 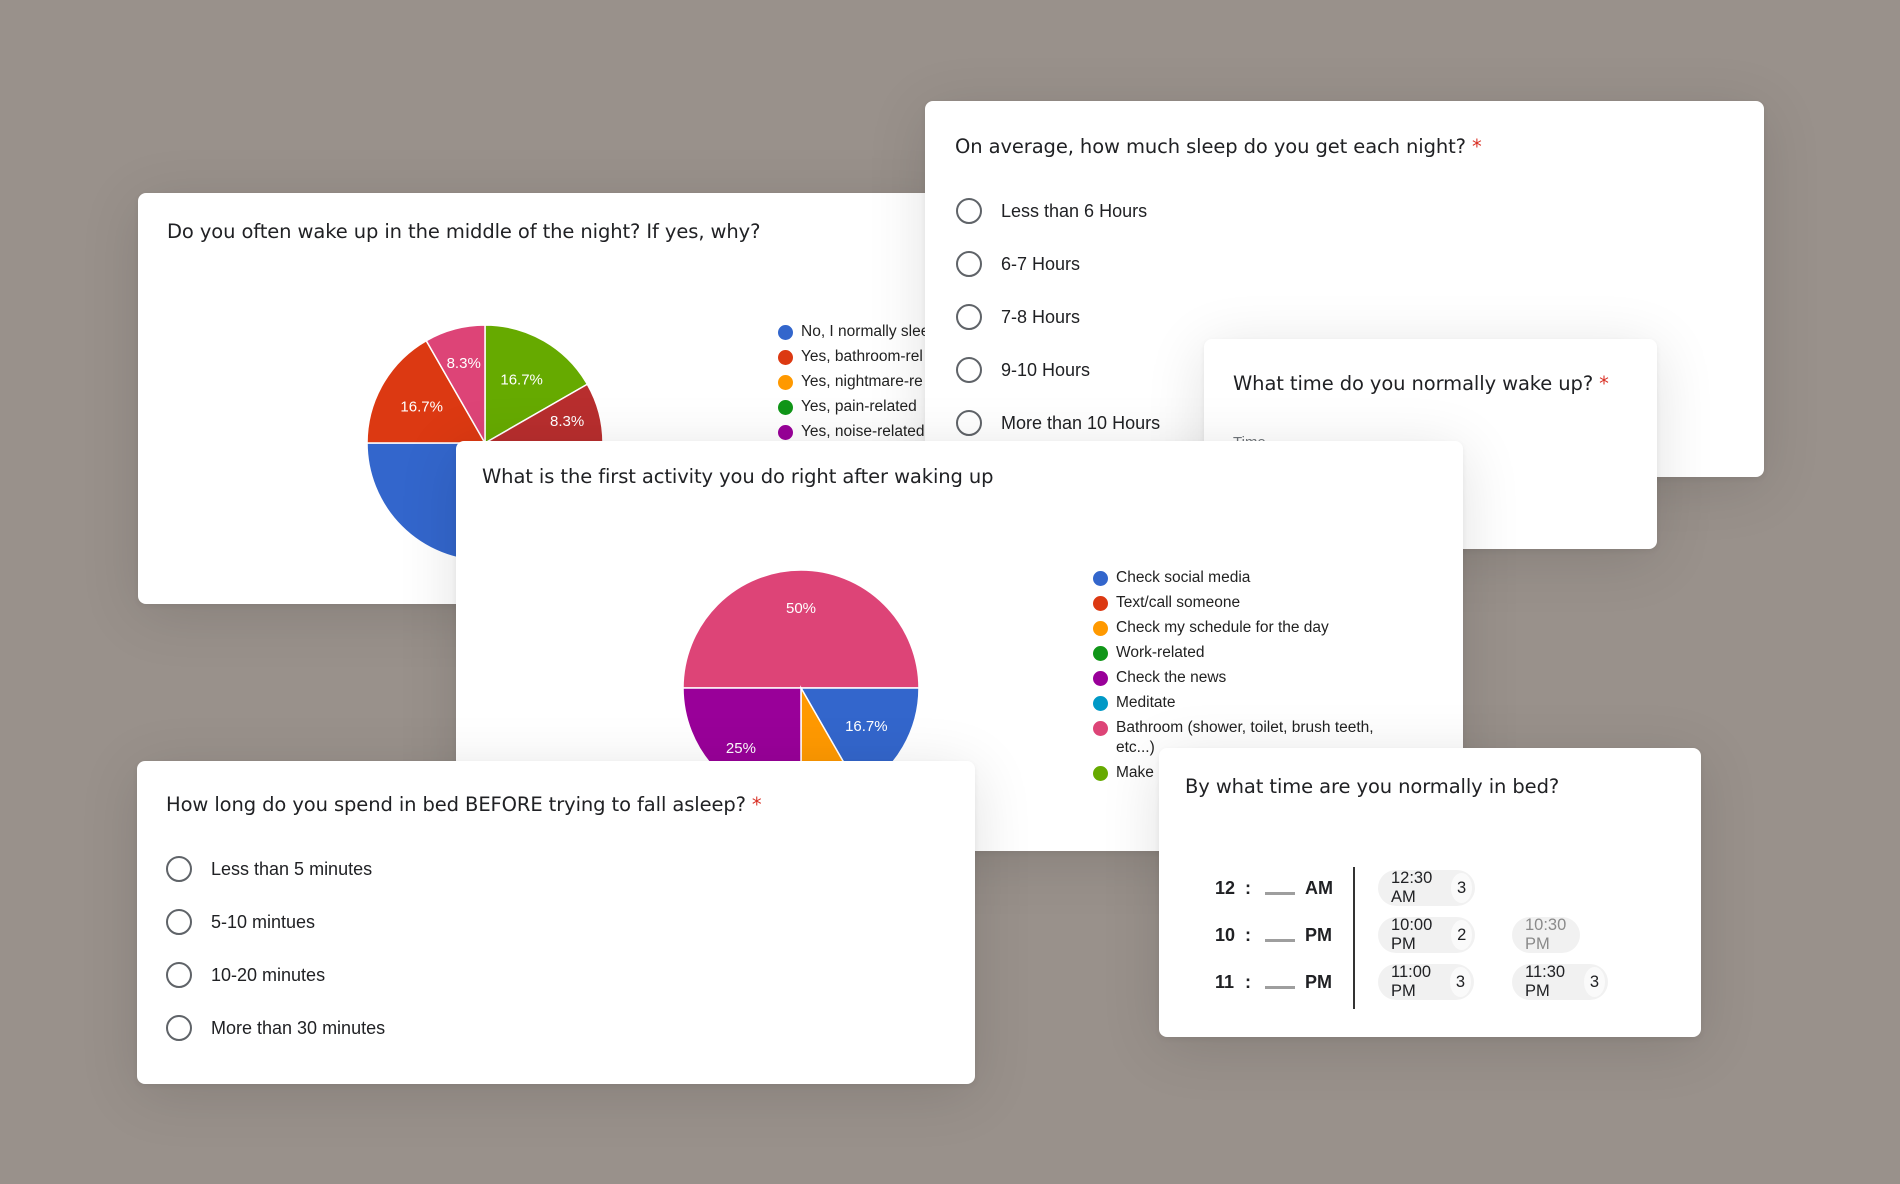 What do you see at coordinates (859, 406) in the screenshot?
I see `legend-label: Yes, pain-related` at bounding box center [859, 406].